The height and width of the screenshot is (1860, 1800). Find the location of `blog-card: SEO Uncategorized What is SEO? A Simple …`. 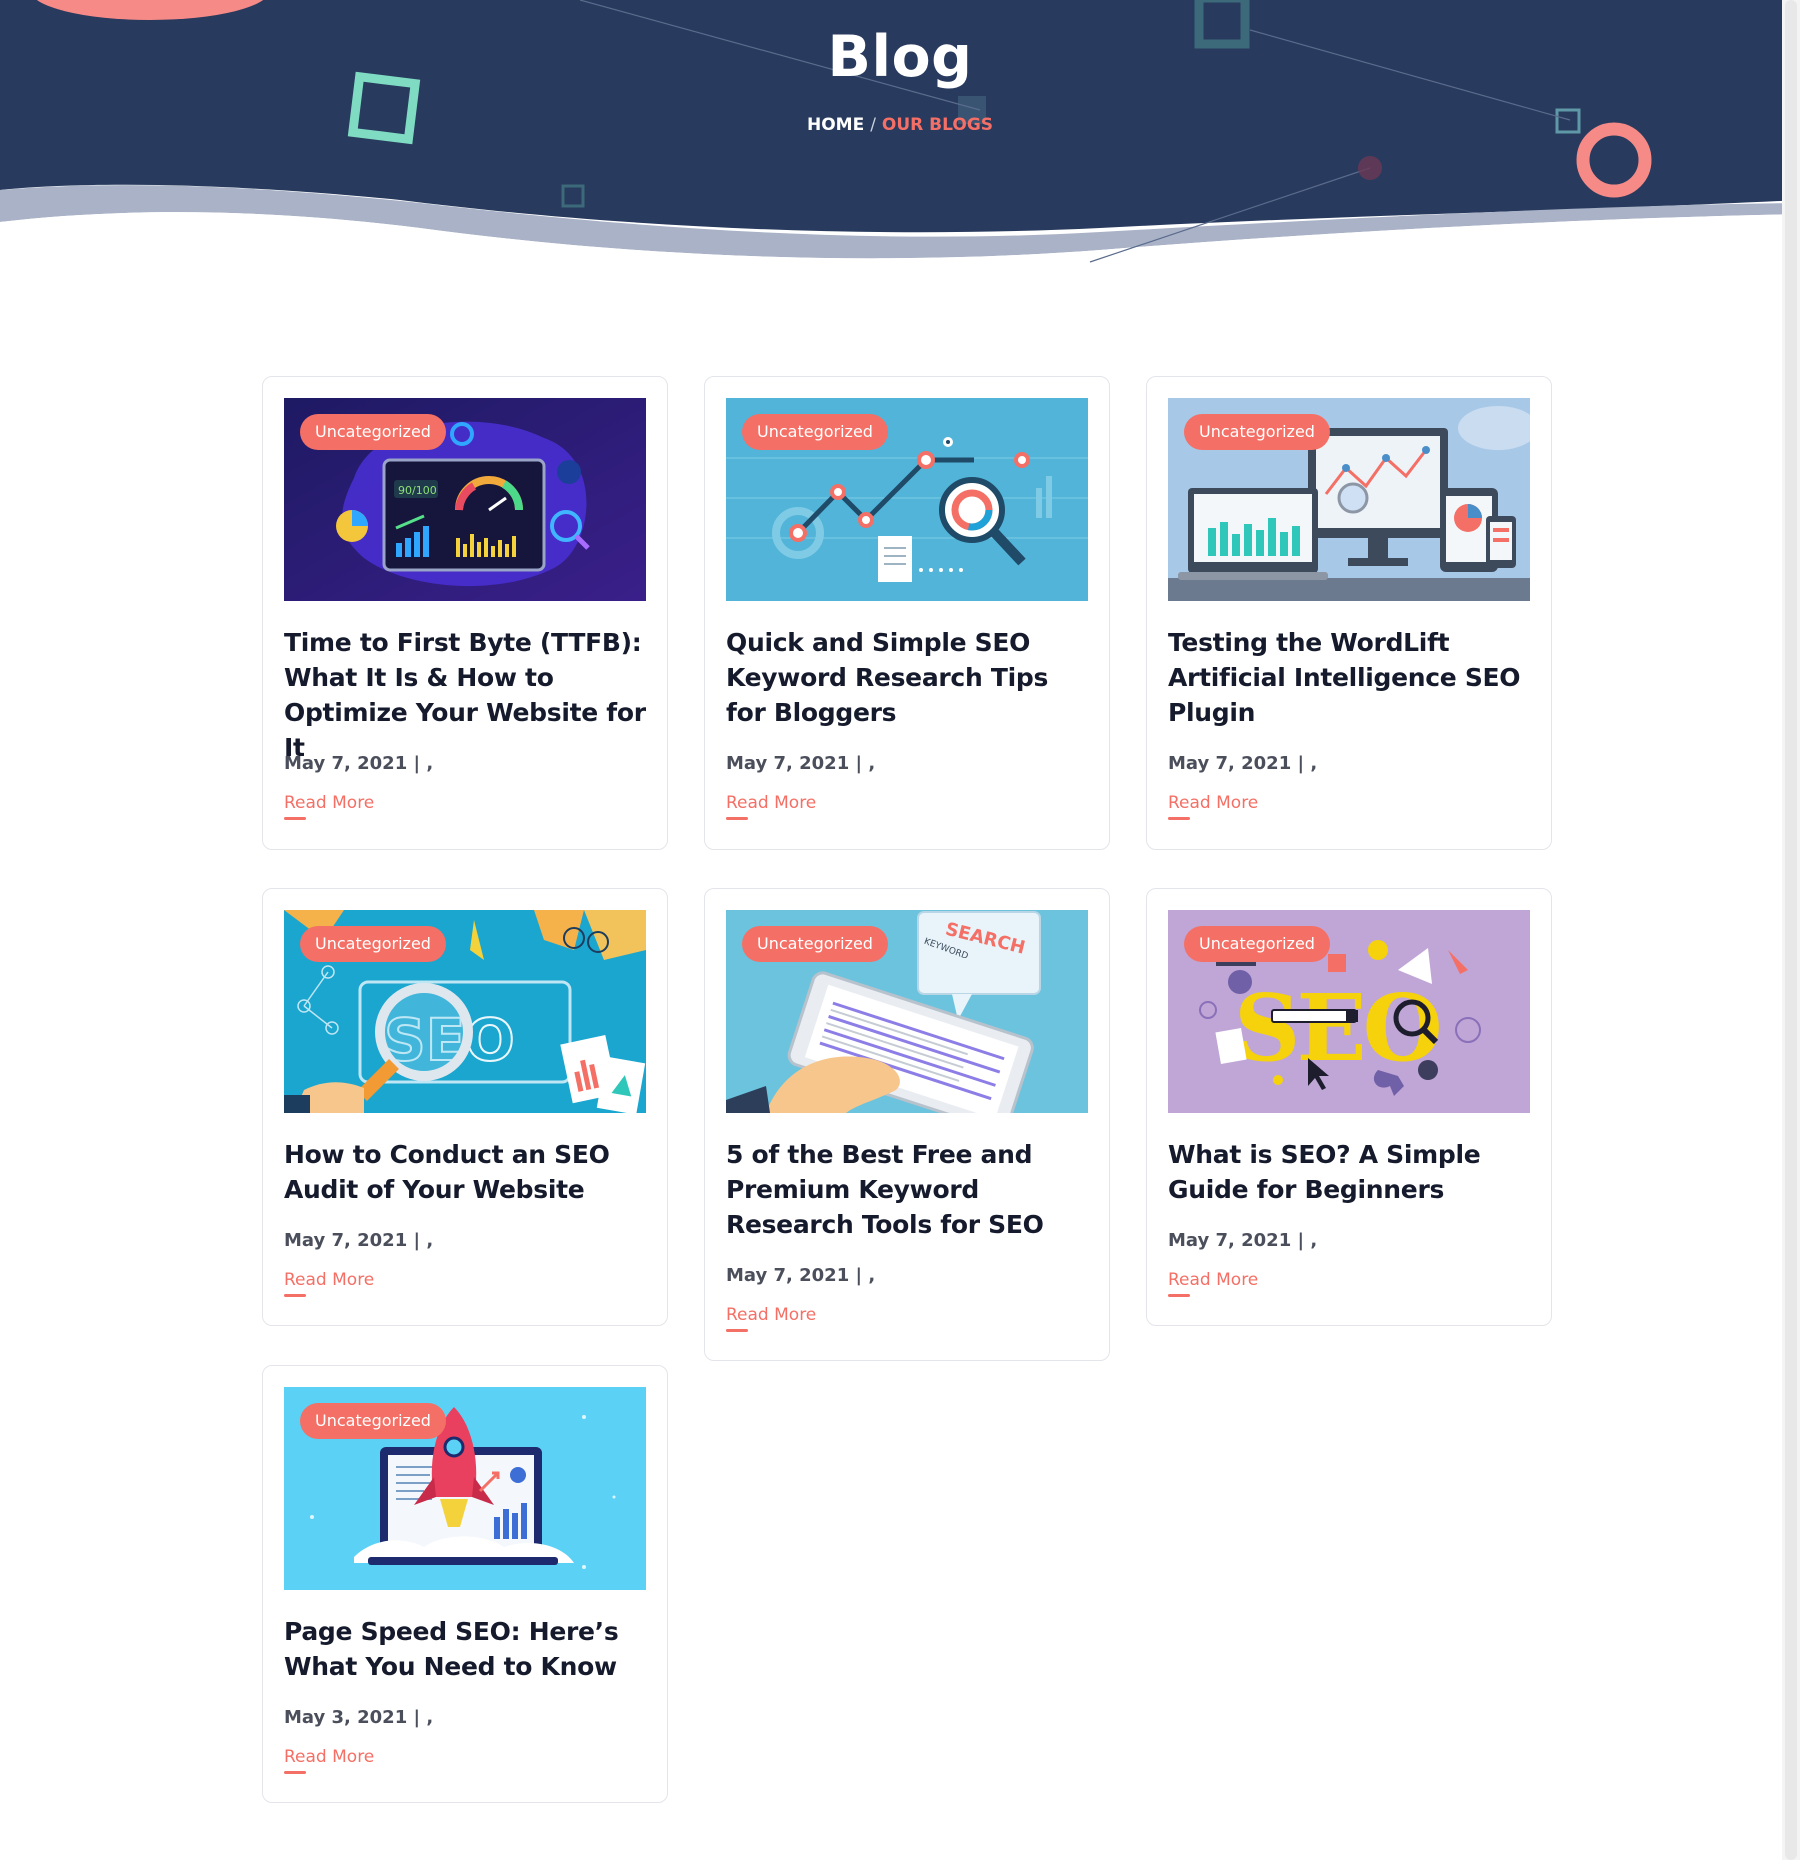

blog-card: SEO Uncategorized What is SEO? A Simple … is located at coordinates (1349, 1107).